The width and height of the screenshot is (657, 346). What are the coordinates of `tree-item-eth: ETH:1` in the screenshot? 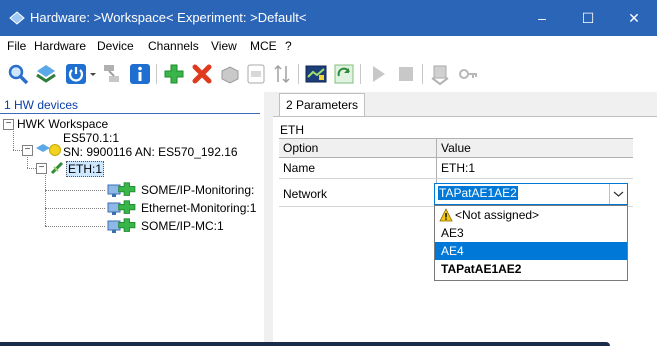 It's located at (85, 169).